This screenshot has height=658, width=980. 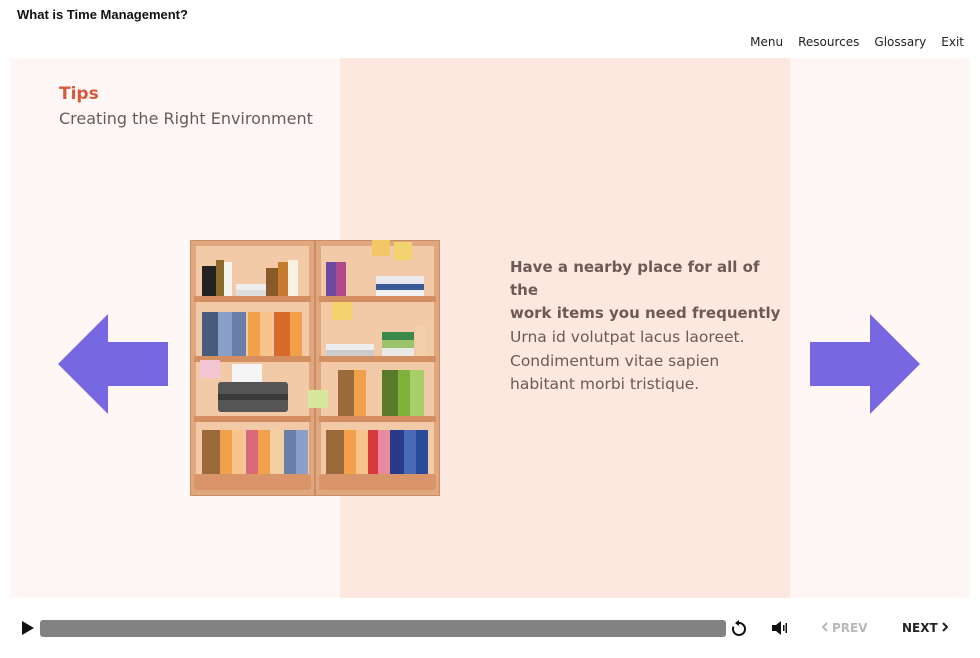 I want to click on next-button: NEXT, so click(x=925, y=628).